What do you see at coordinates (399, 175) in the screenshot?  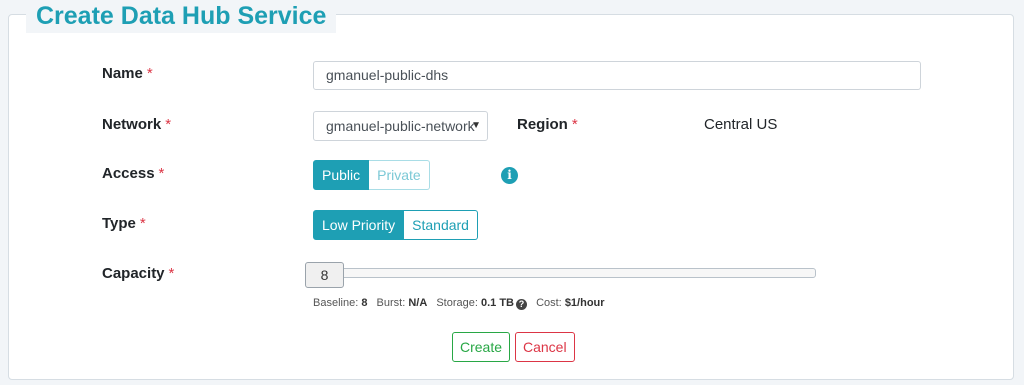 I see `access-private-button: Private` at bounding box center [399, 175].